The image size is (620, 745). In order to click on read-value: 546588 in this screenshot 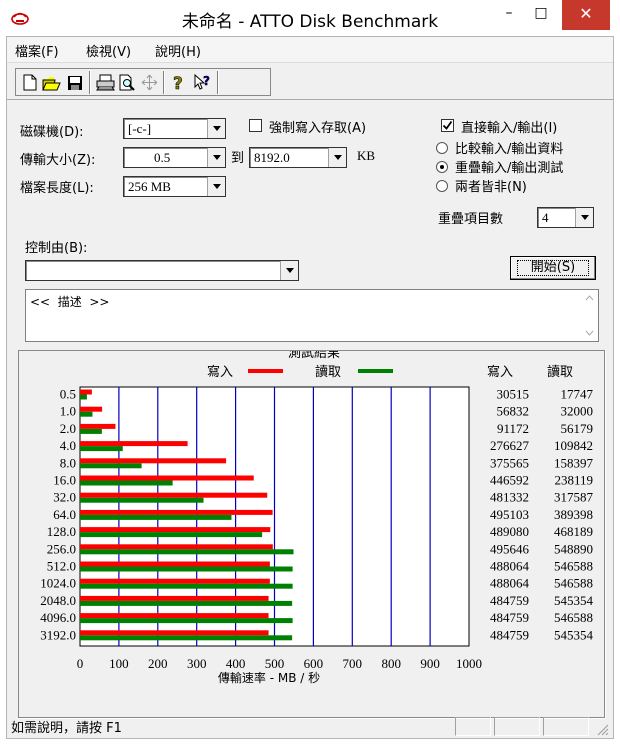, I will do `click(573, 583)`.